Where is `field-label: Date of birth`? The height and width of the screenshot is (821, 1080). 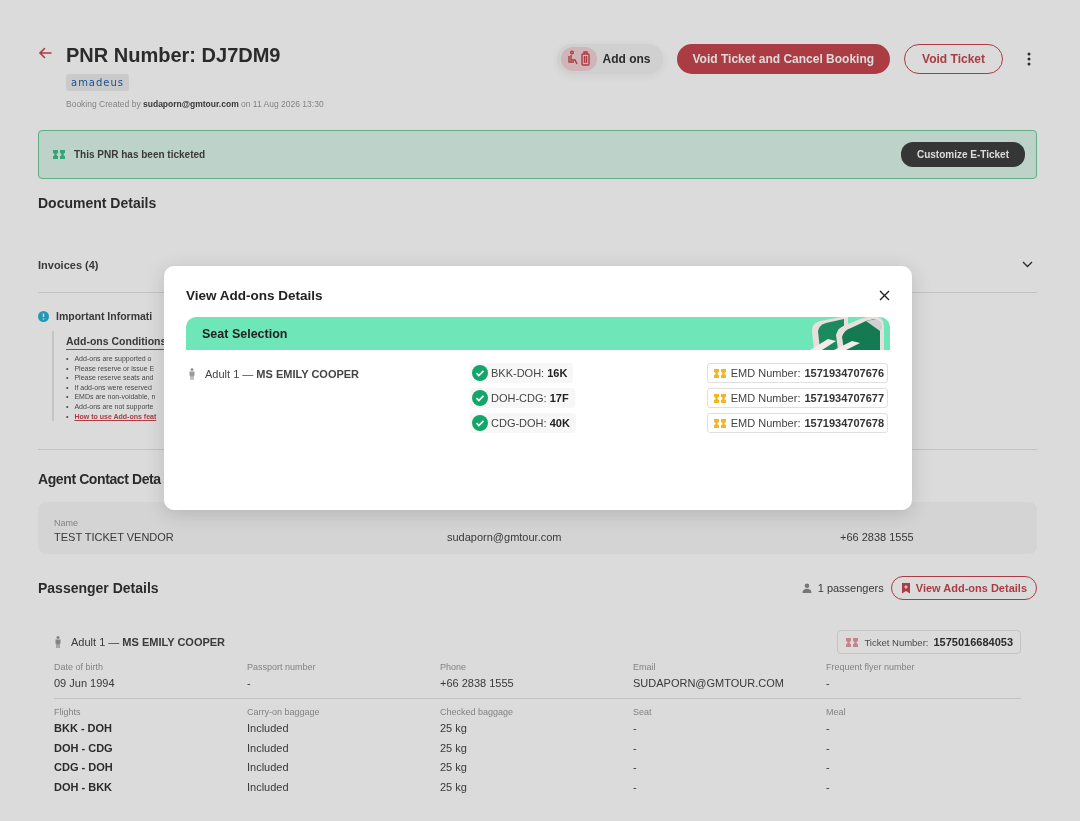 field-label: Date of birth is located at coordinates (79, 667).